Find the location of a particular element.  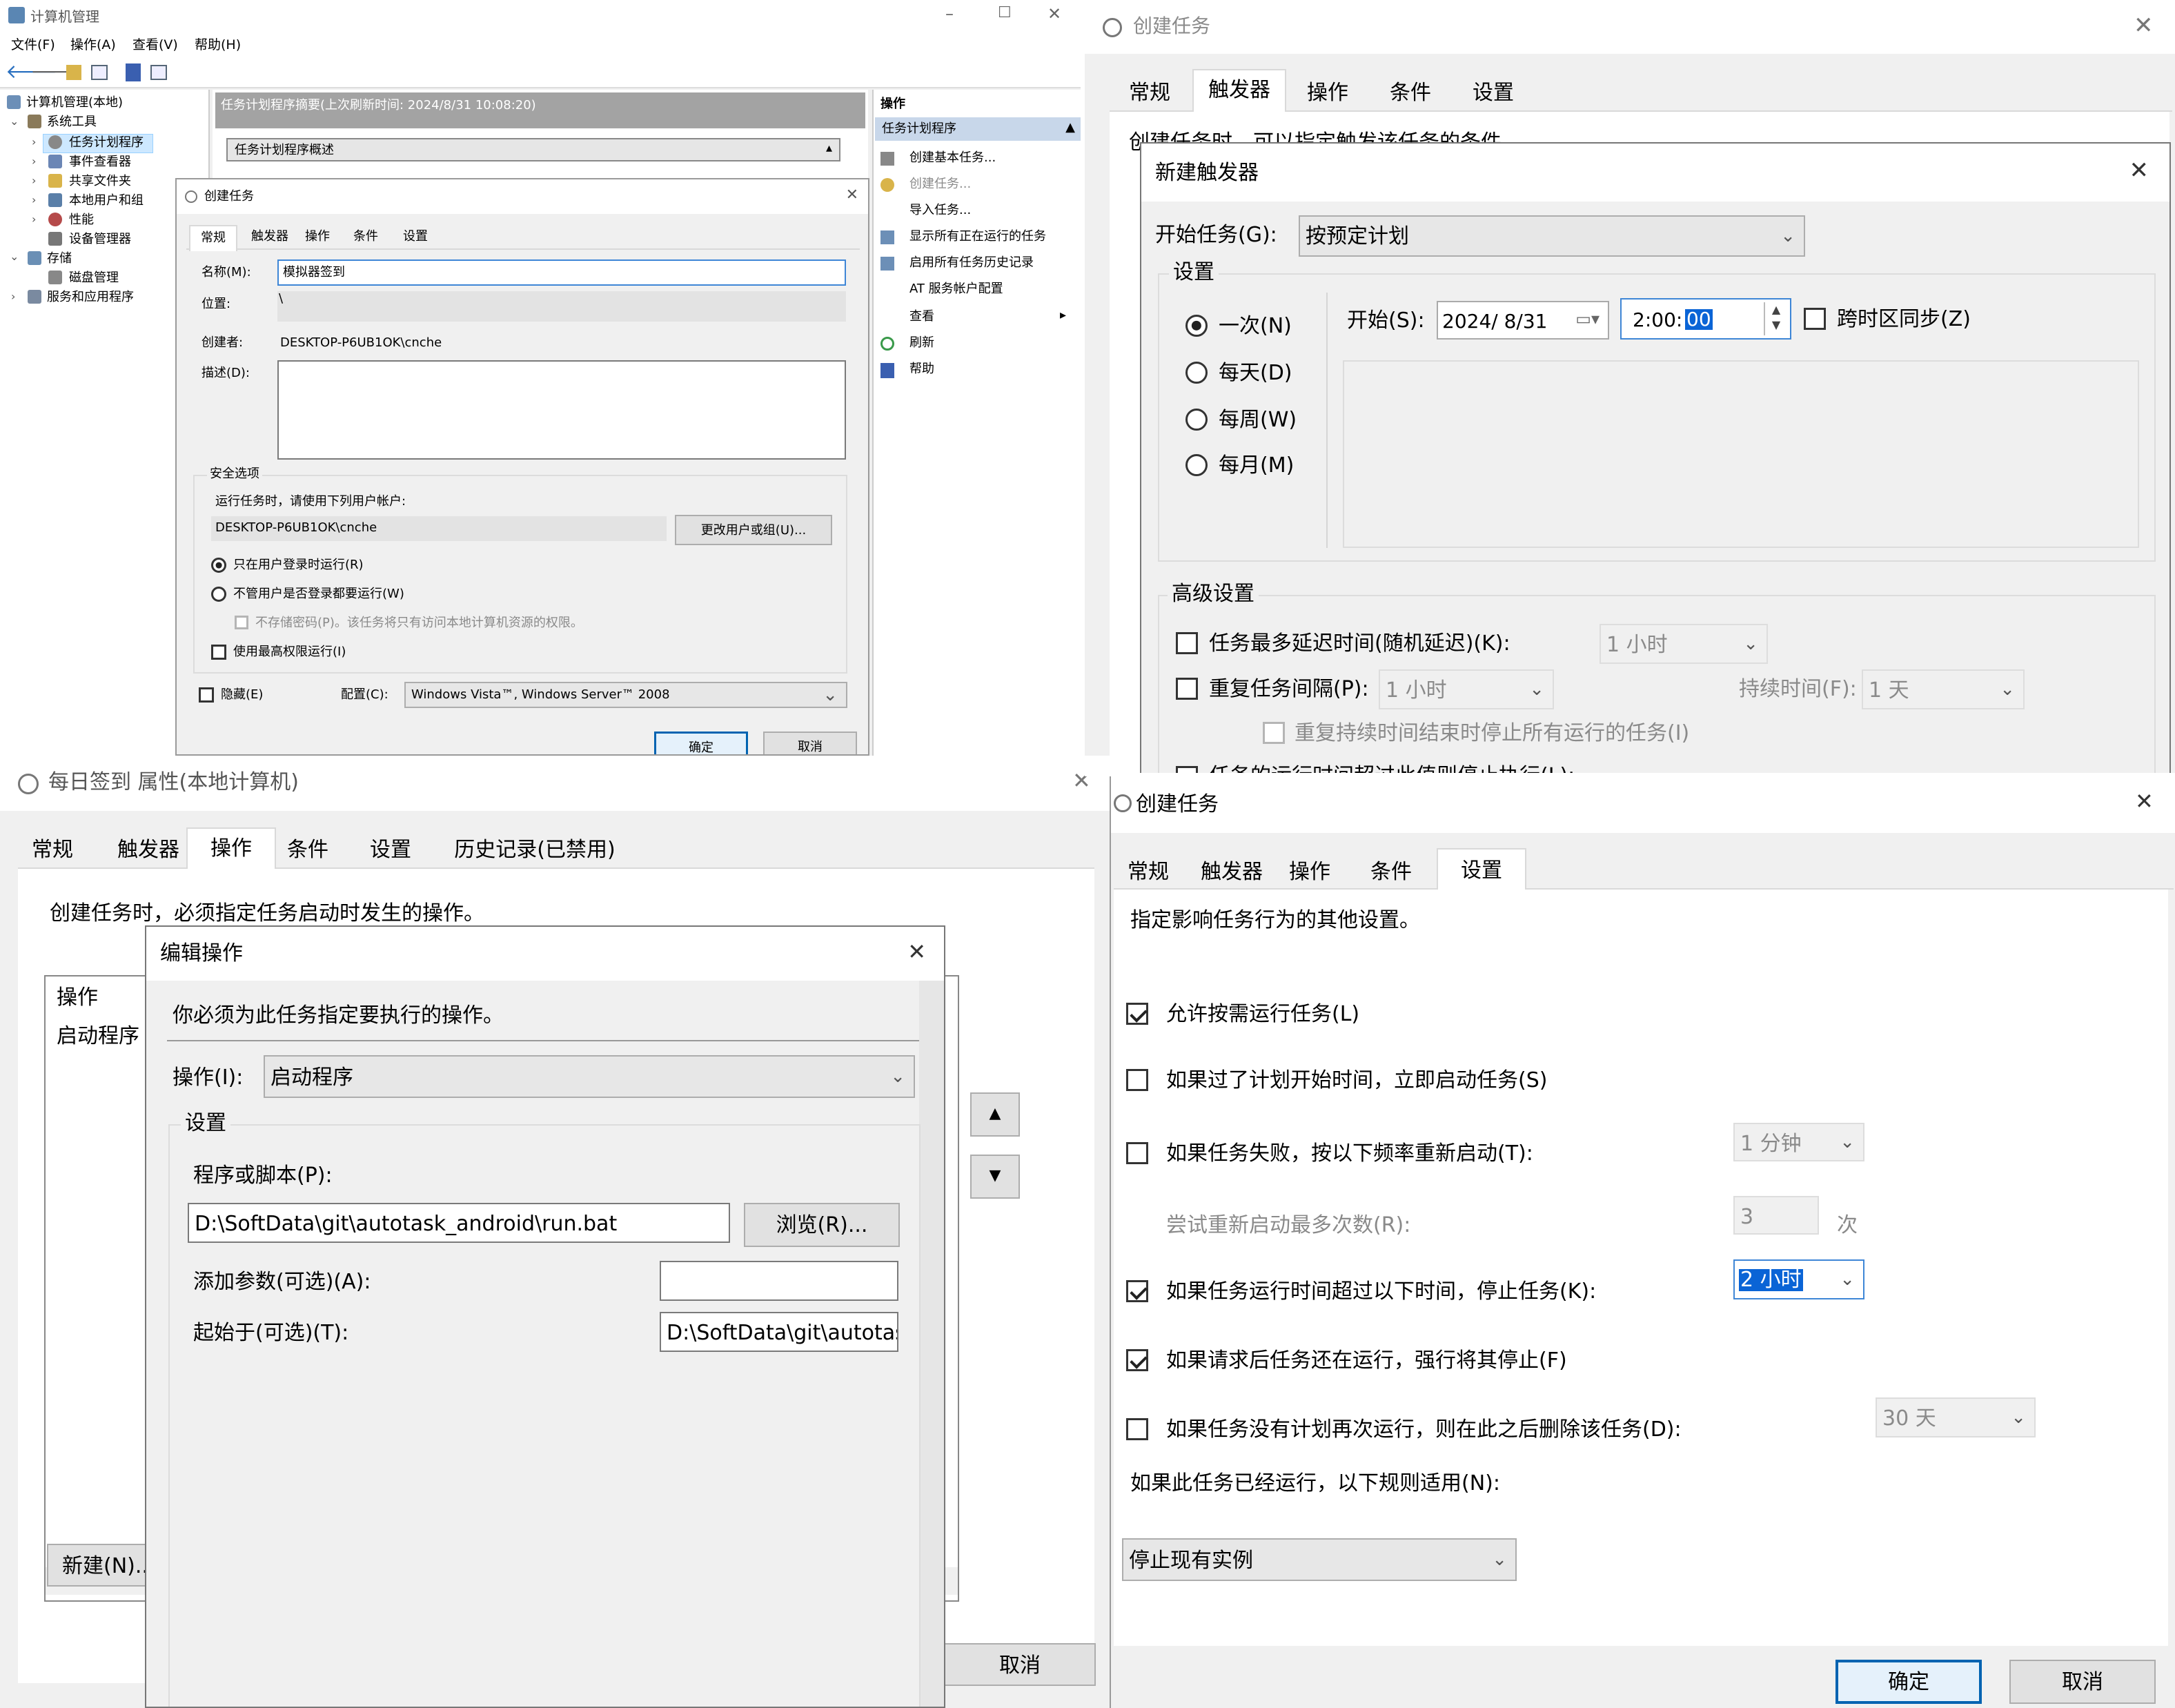

action-combo: 启动程序 ⌄ is located at coordinates (589, 1076).